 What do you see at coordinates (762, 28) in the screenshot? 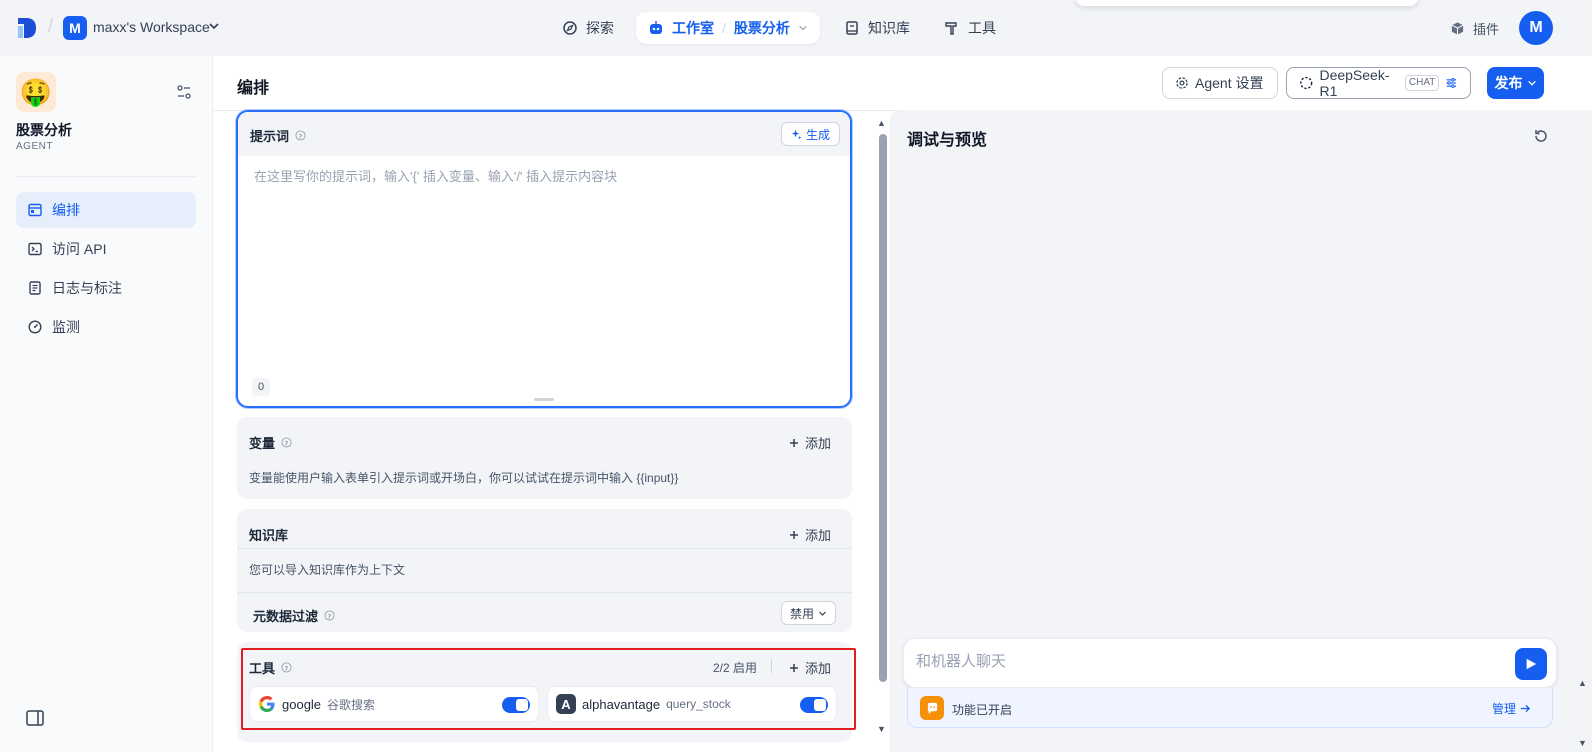
I see `nav-studio-app-label: 股票分析` at bounding box center [762, 28].